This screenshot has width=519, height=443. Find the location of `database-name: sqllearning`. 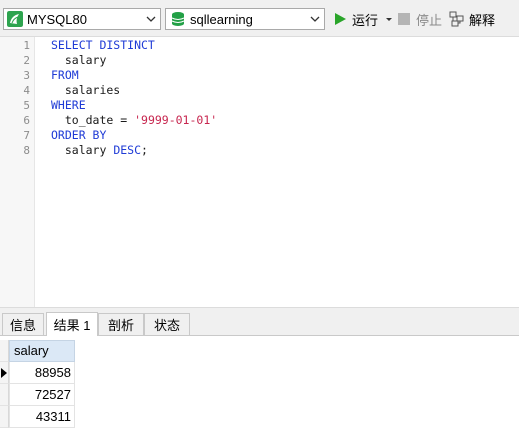

database-name: sqllearning is located at coordinates (221, 19).